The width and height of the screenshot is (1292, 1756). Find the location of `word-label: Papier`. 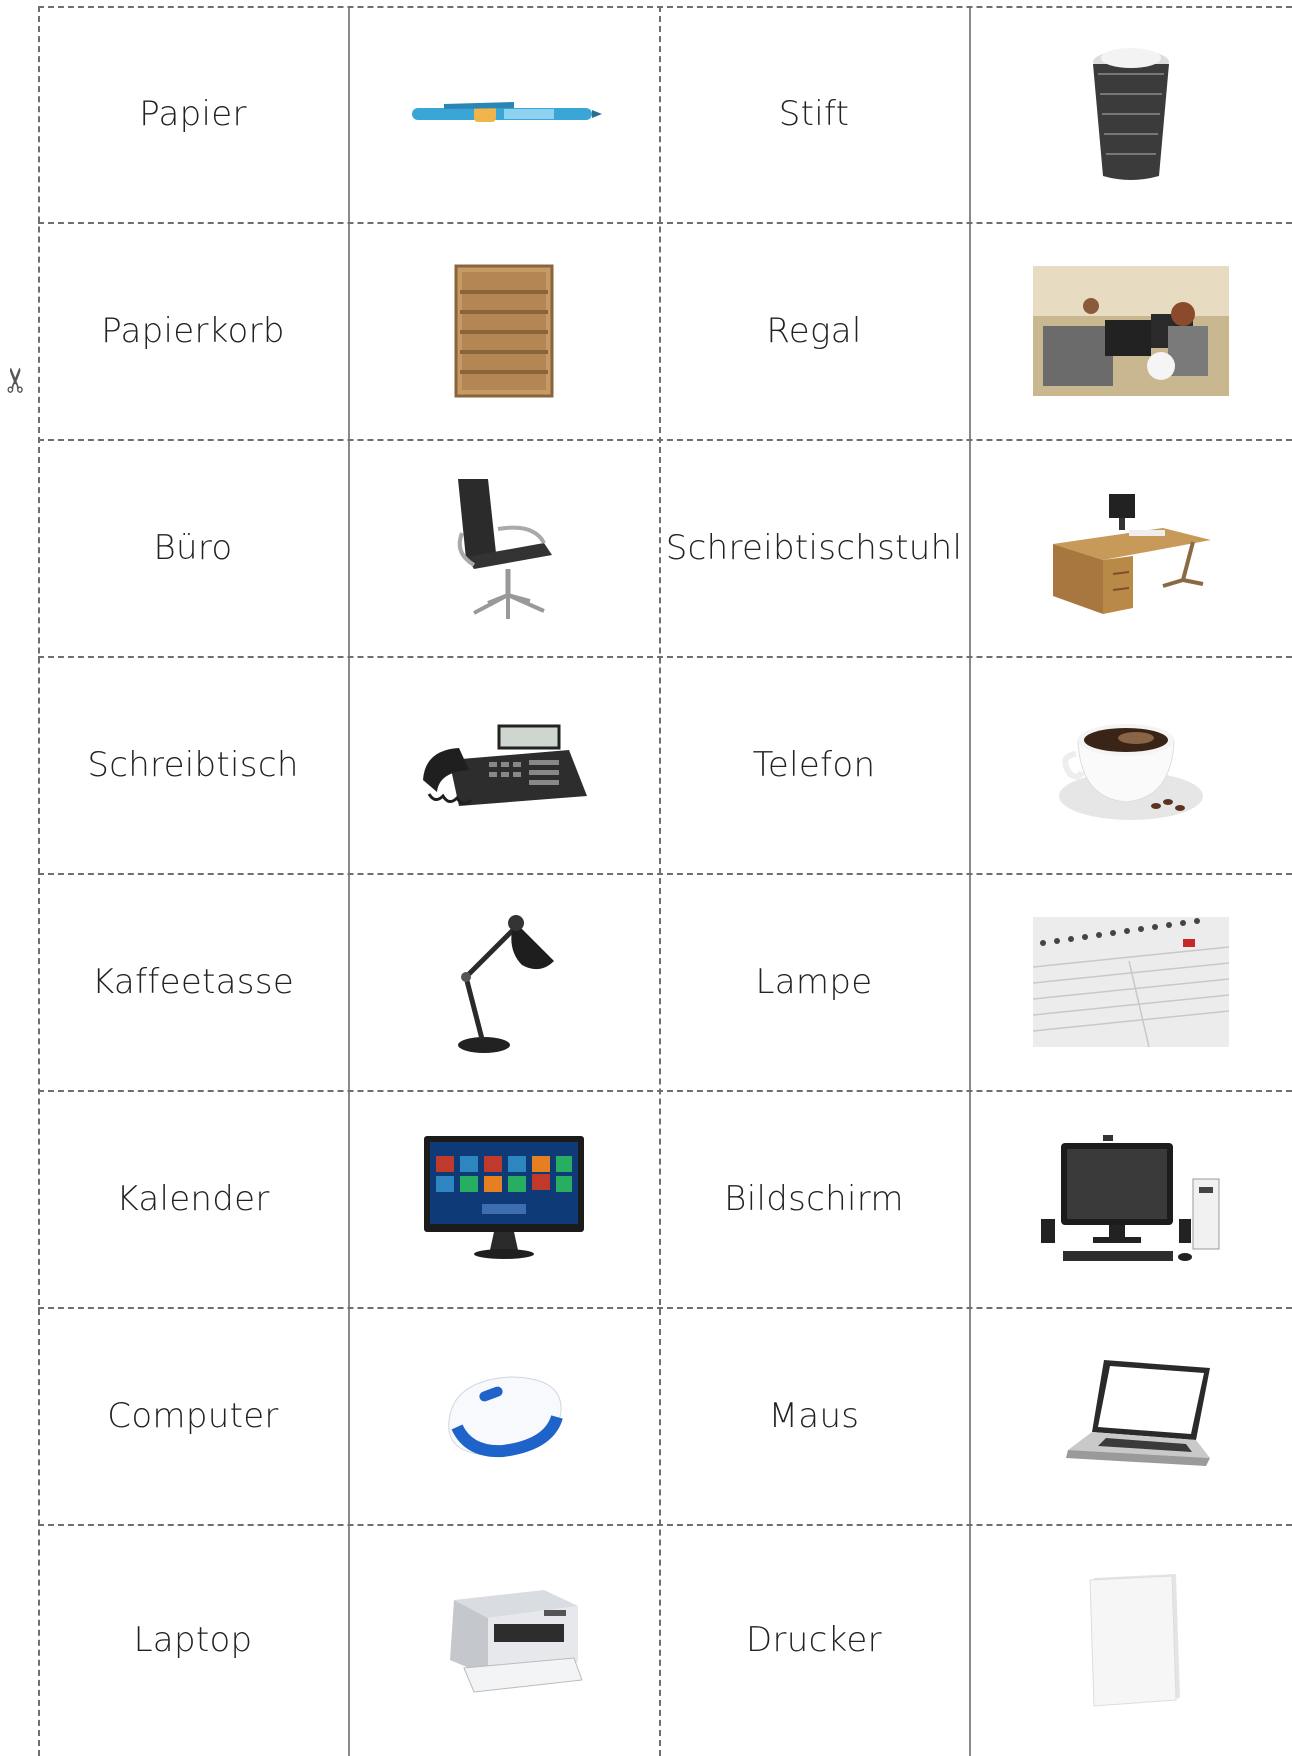

word-label: Papier is located at coordinates (193, 114).